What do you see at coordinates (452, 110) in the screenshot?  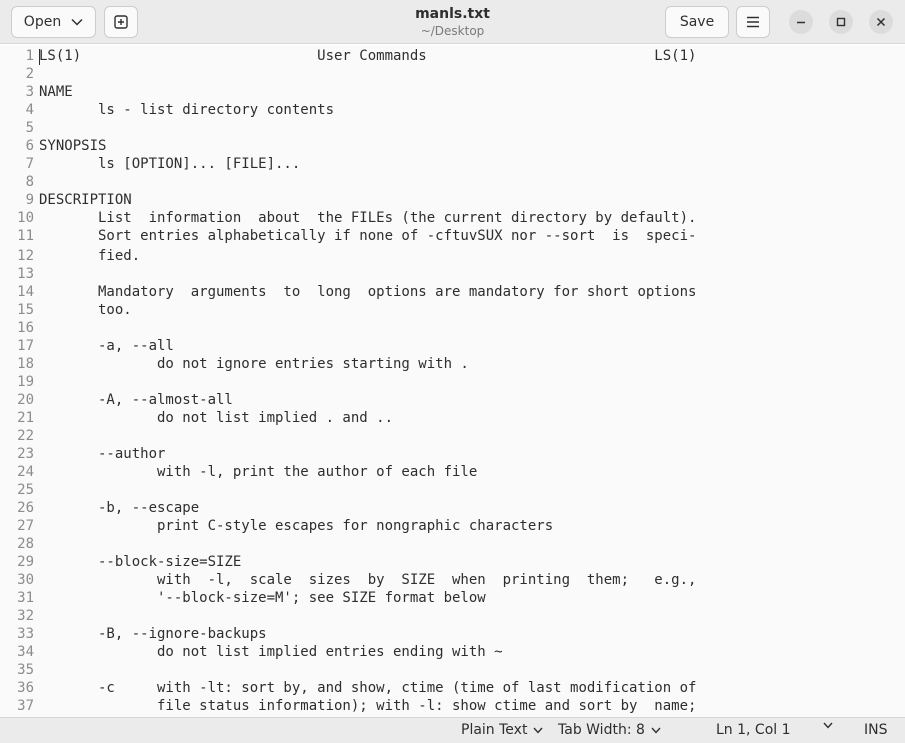 I see `editor-line: 4 ls - list directory contents` at bounding box center [452, 110].